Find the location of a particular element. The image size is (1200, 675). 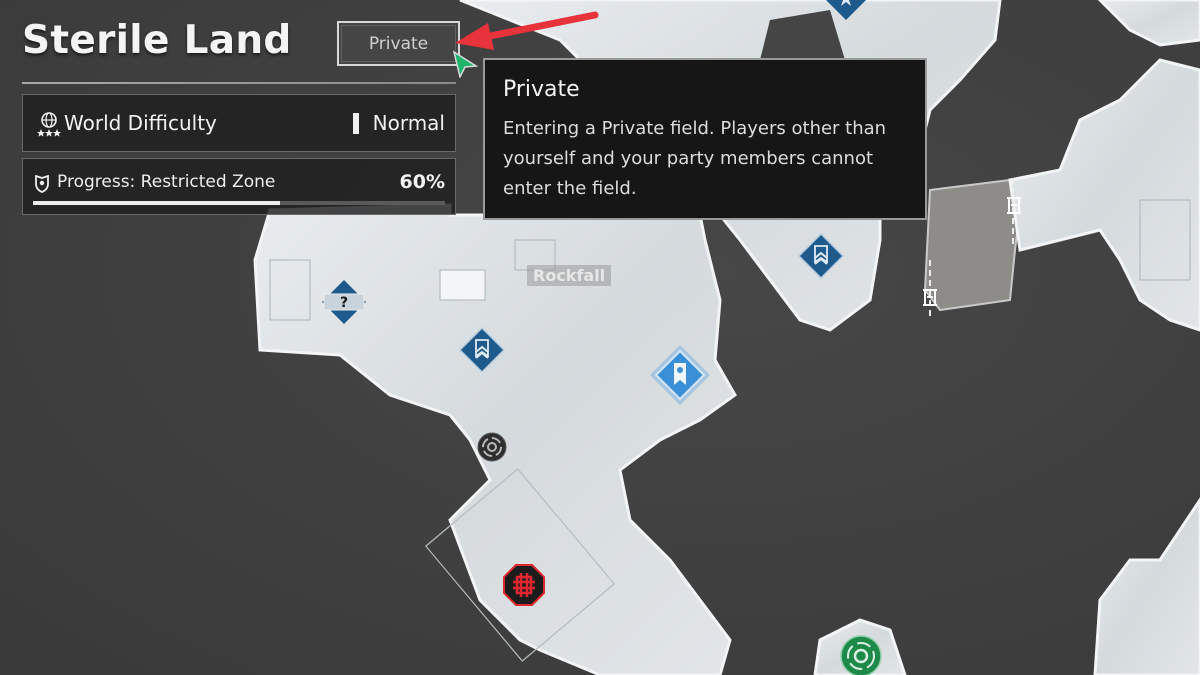

zone-progress-panel: Progress: Restricted Zone 60% is located at coordinates (239, 186).